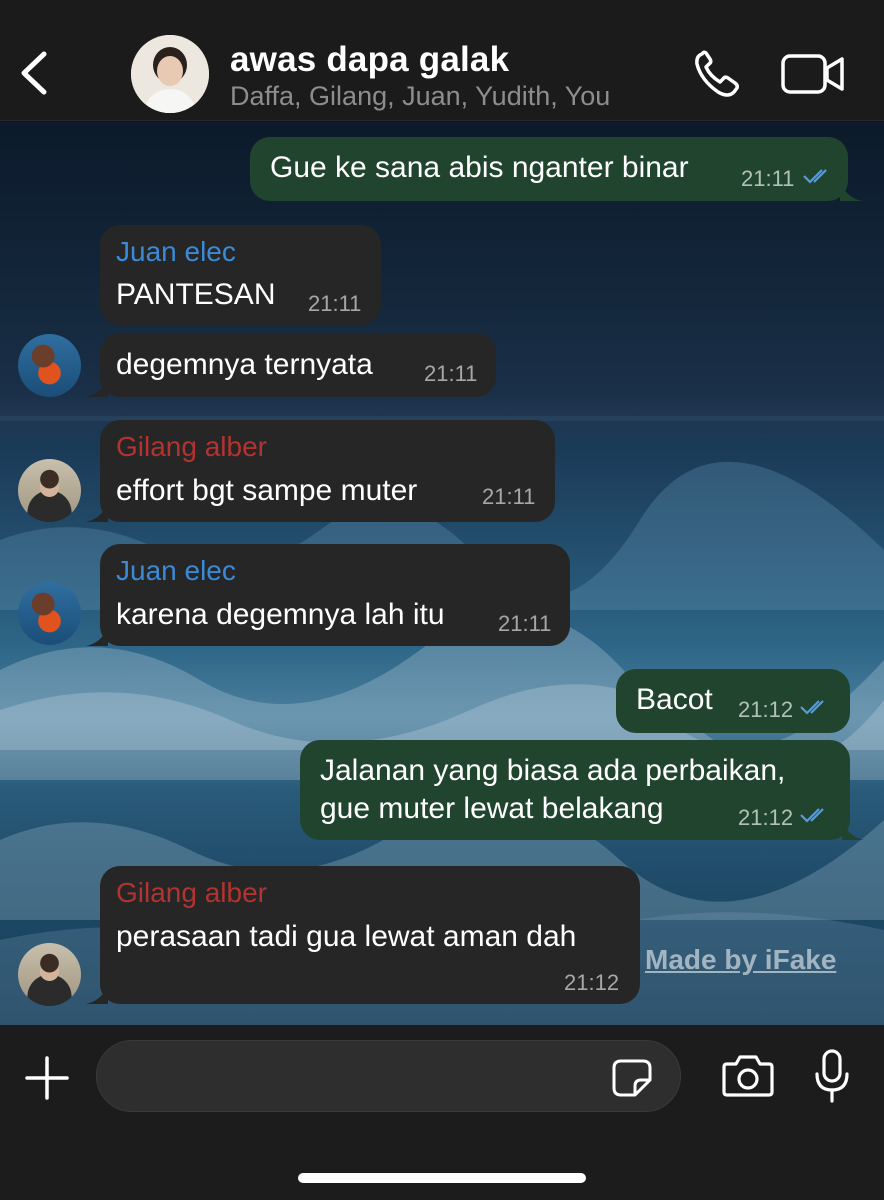 The height and width of the screenshot is (1200, 884). I want to click on back-chevron-icon, so click(34, 73).